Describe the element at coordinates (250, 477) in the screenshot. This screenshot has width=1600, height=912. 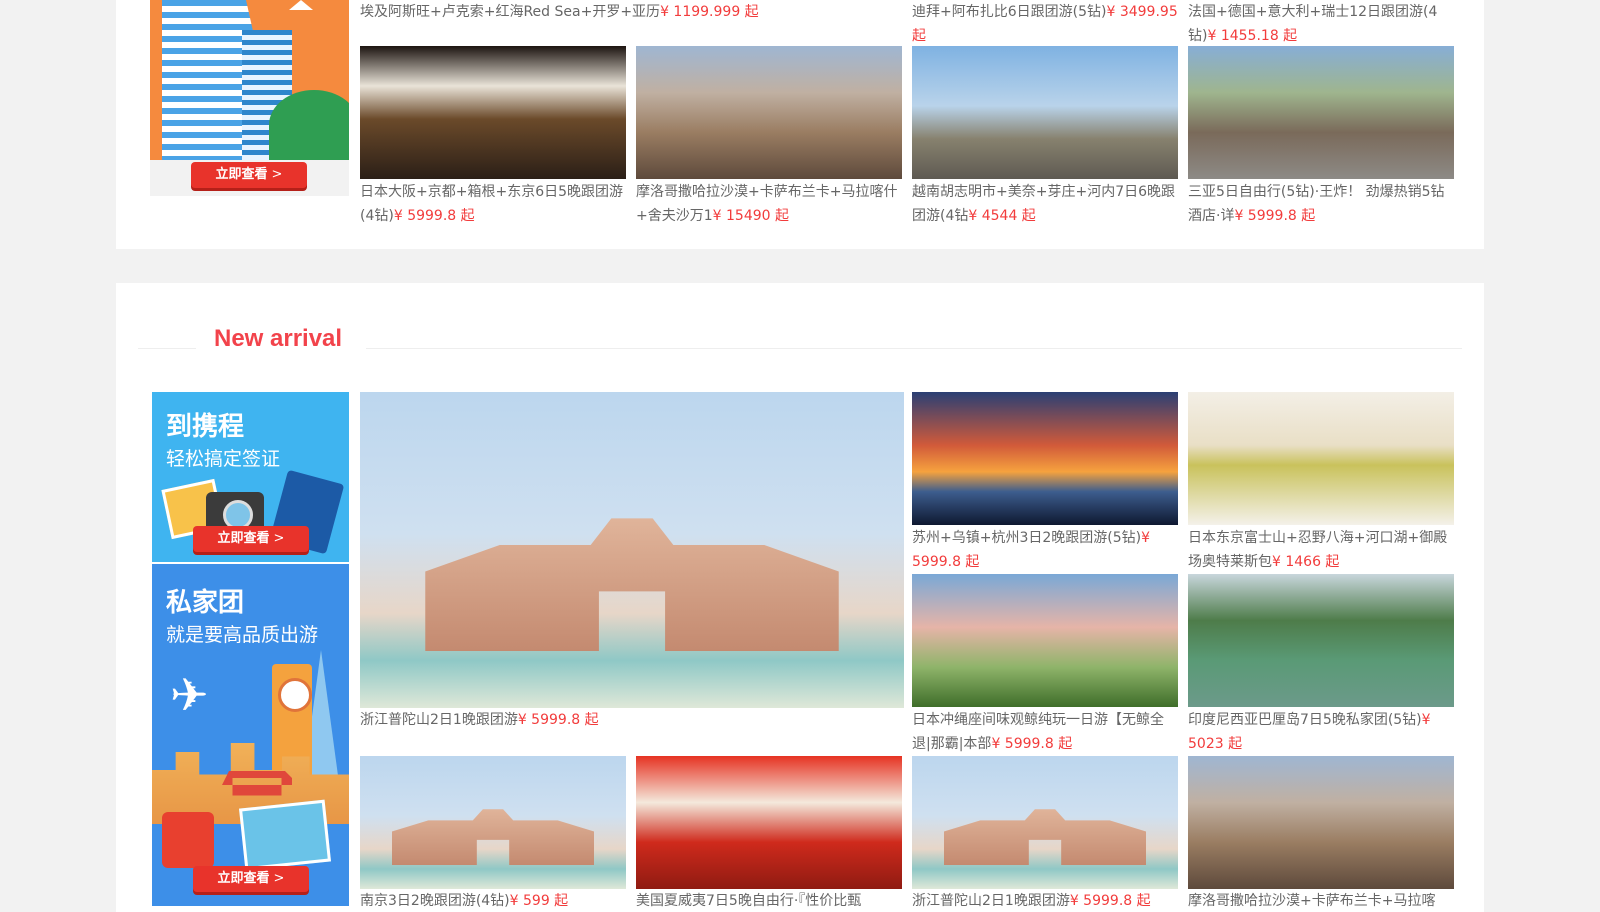
I see `visa-promo-banner: 到携程 轻松搞定签证 立即查看 >` at that location.